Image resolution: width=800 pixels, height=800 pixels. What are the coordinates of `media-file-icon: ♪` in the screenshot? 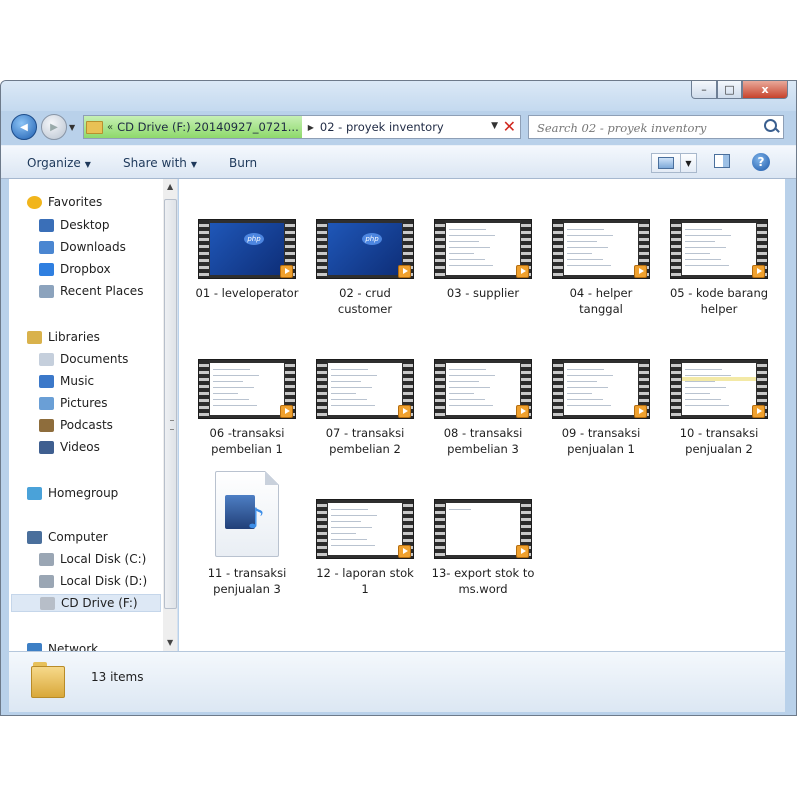 It's located at (247, 515).